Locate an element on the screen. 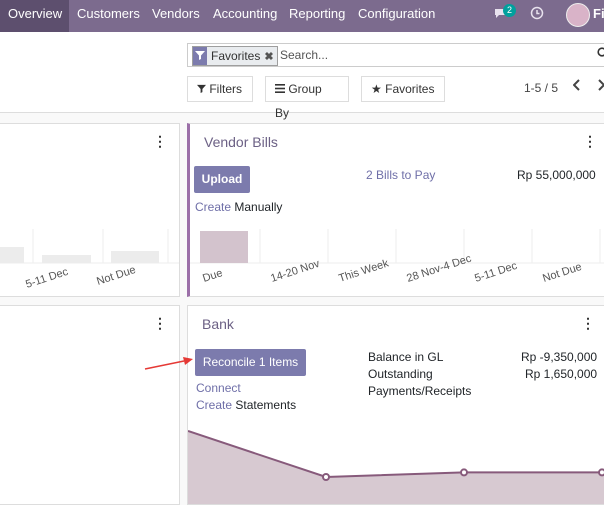  filters-button: Filters is located at coordinates (220, 89).